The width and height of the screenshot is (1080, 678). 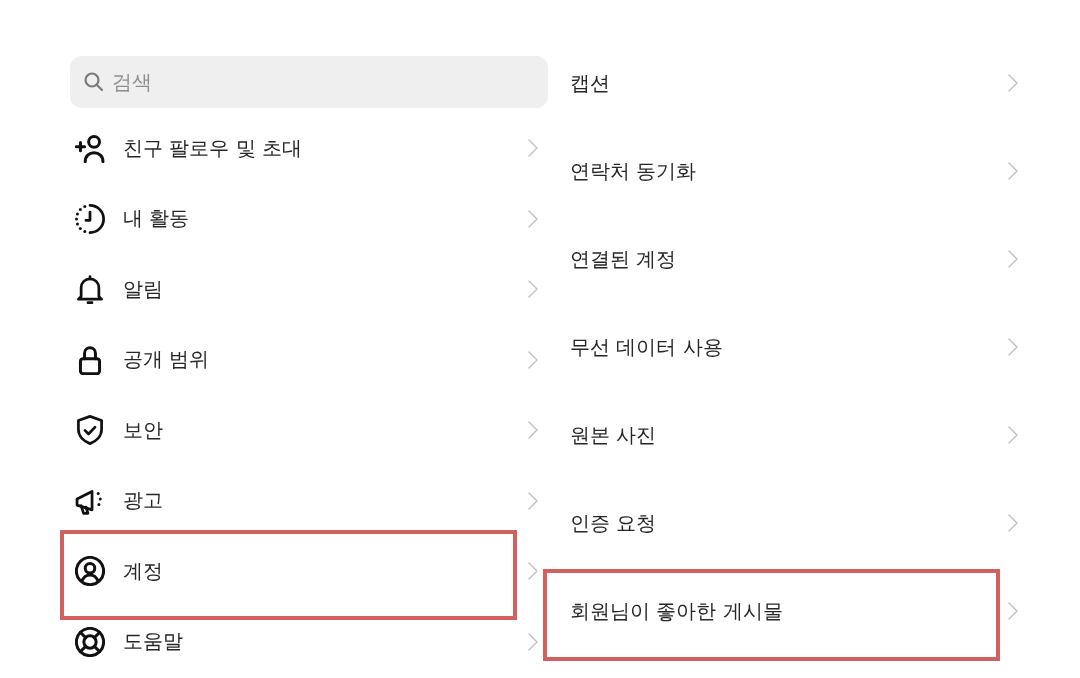 What do you see at coordinates (288, 571) in the screenshot?
I see `settings-item: 계정` at bounding box center [288, 571].